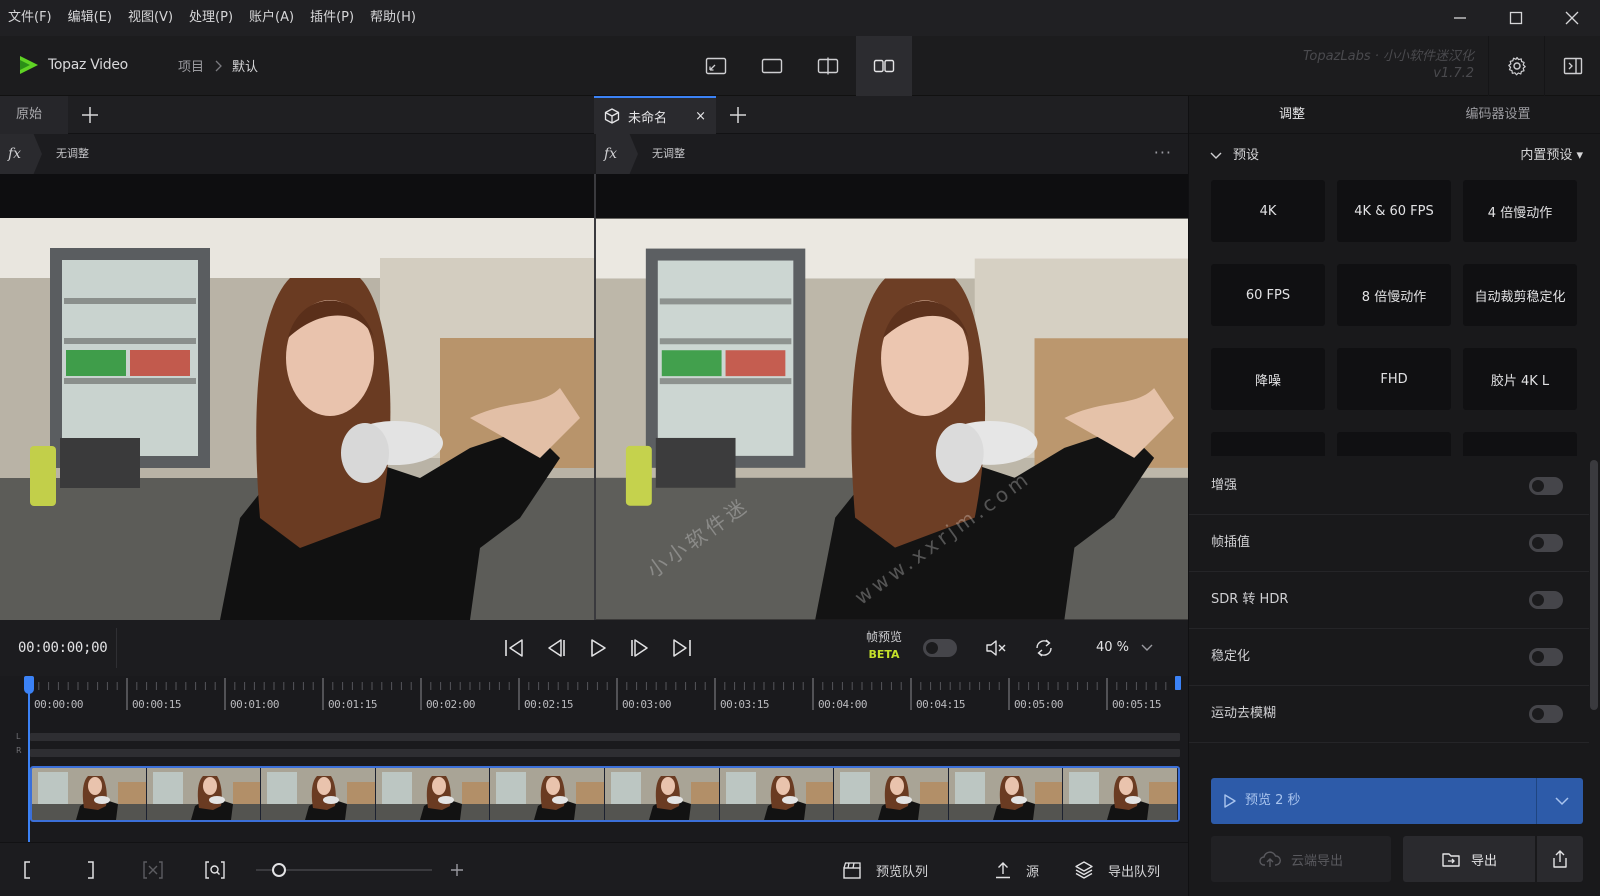 The image size is (1600, 896). What do you see at coordinates (63, 648) in the screenshot?
I see `timecode: 00:00:00;00` at bounding box center [63, 648].